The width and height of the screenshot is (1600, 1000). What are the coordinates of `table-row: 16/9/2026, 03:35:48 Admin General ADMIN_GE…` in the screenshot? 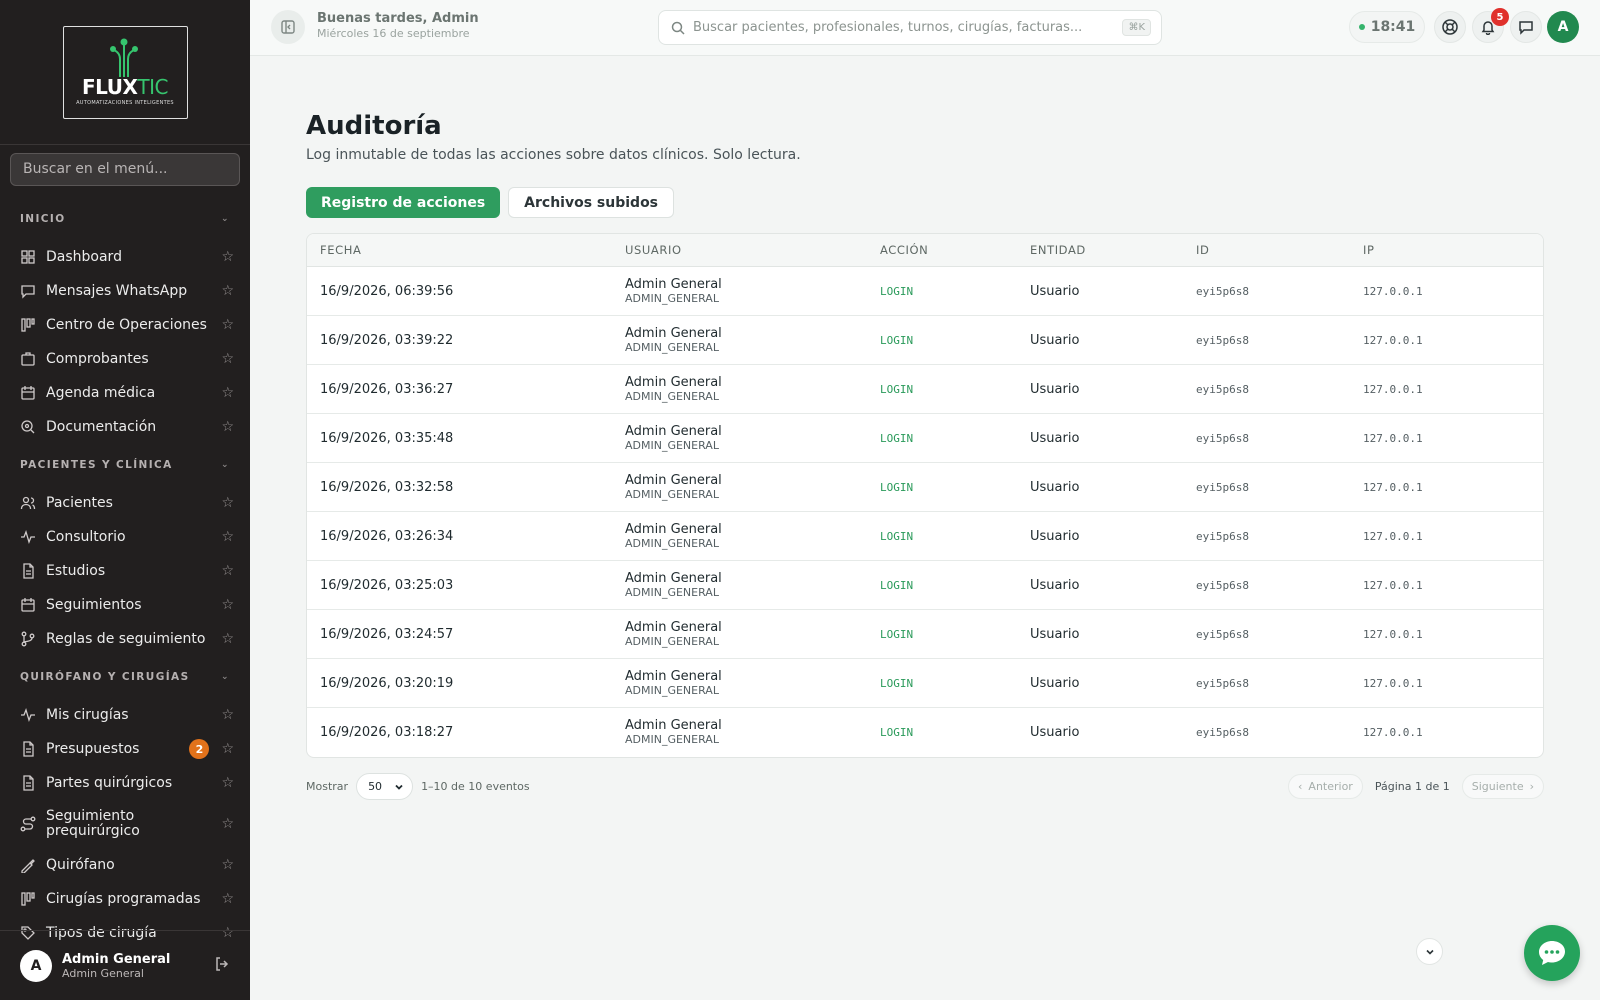 It's located at (925, 438).